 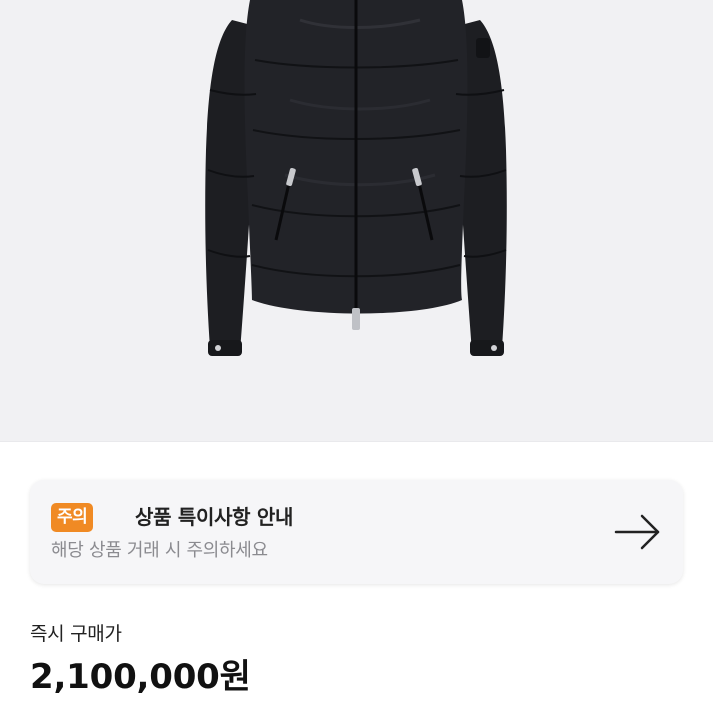 What do you see at coordinates (638, 532) in the screenshot?
I see `arrow-right-icon` at bounding box center [638, 532].